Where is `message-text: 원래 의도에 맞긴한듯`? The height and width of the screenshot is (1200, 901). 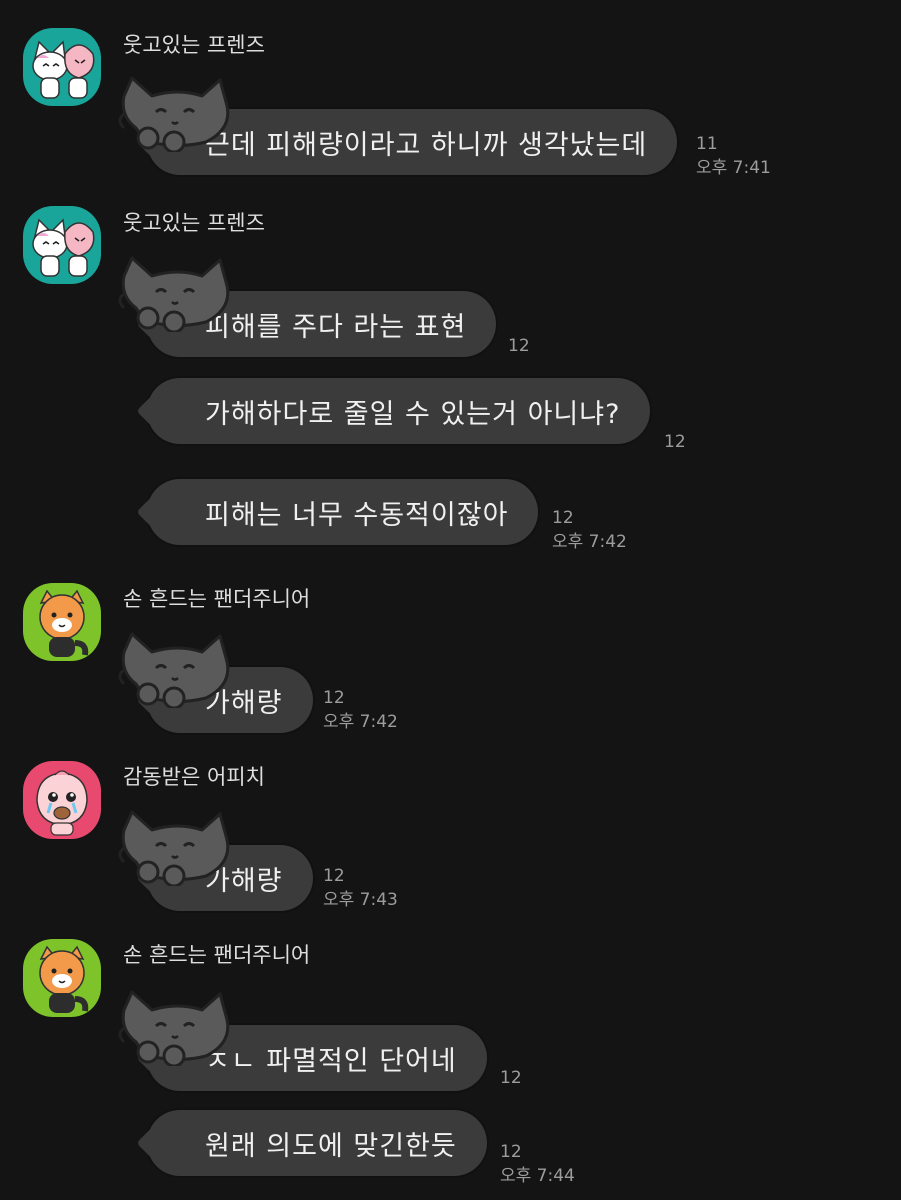
message-text: 원래 의도에 맞긴한듯 is located at coordinates (331, 1146).